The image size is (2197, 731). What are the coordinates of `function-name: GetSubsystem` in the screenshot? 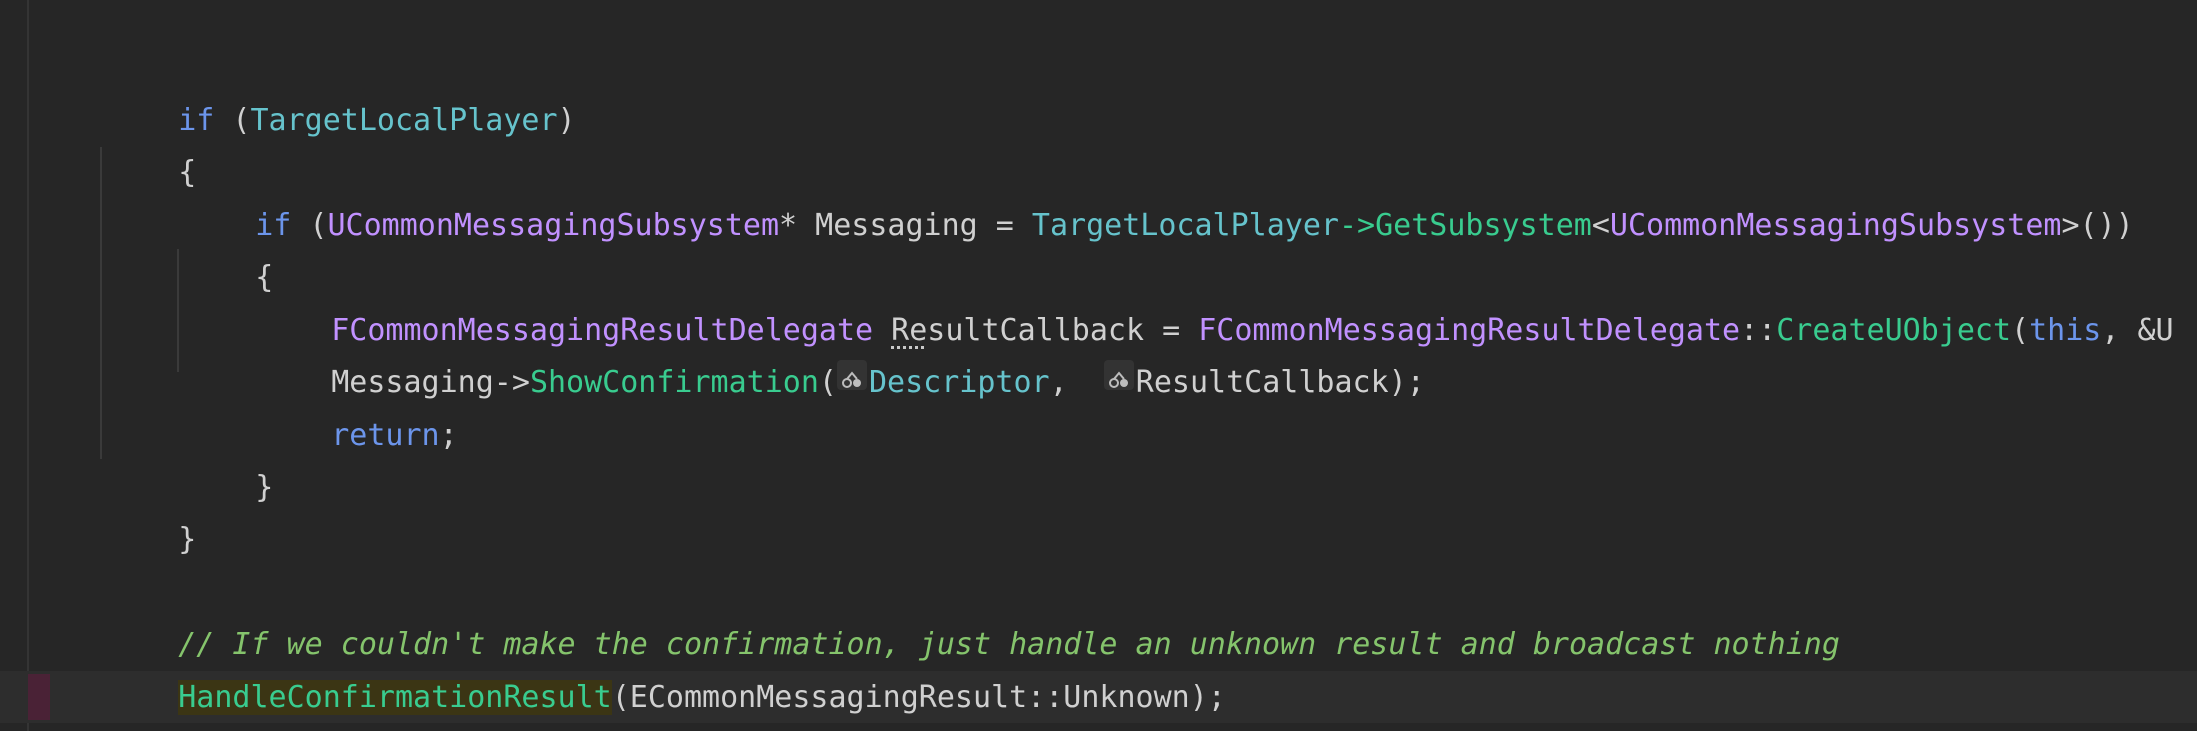 It's located at (1483, 225).